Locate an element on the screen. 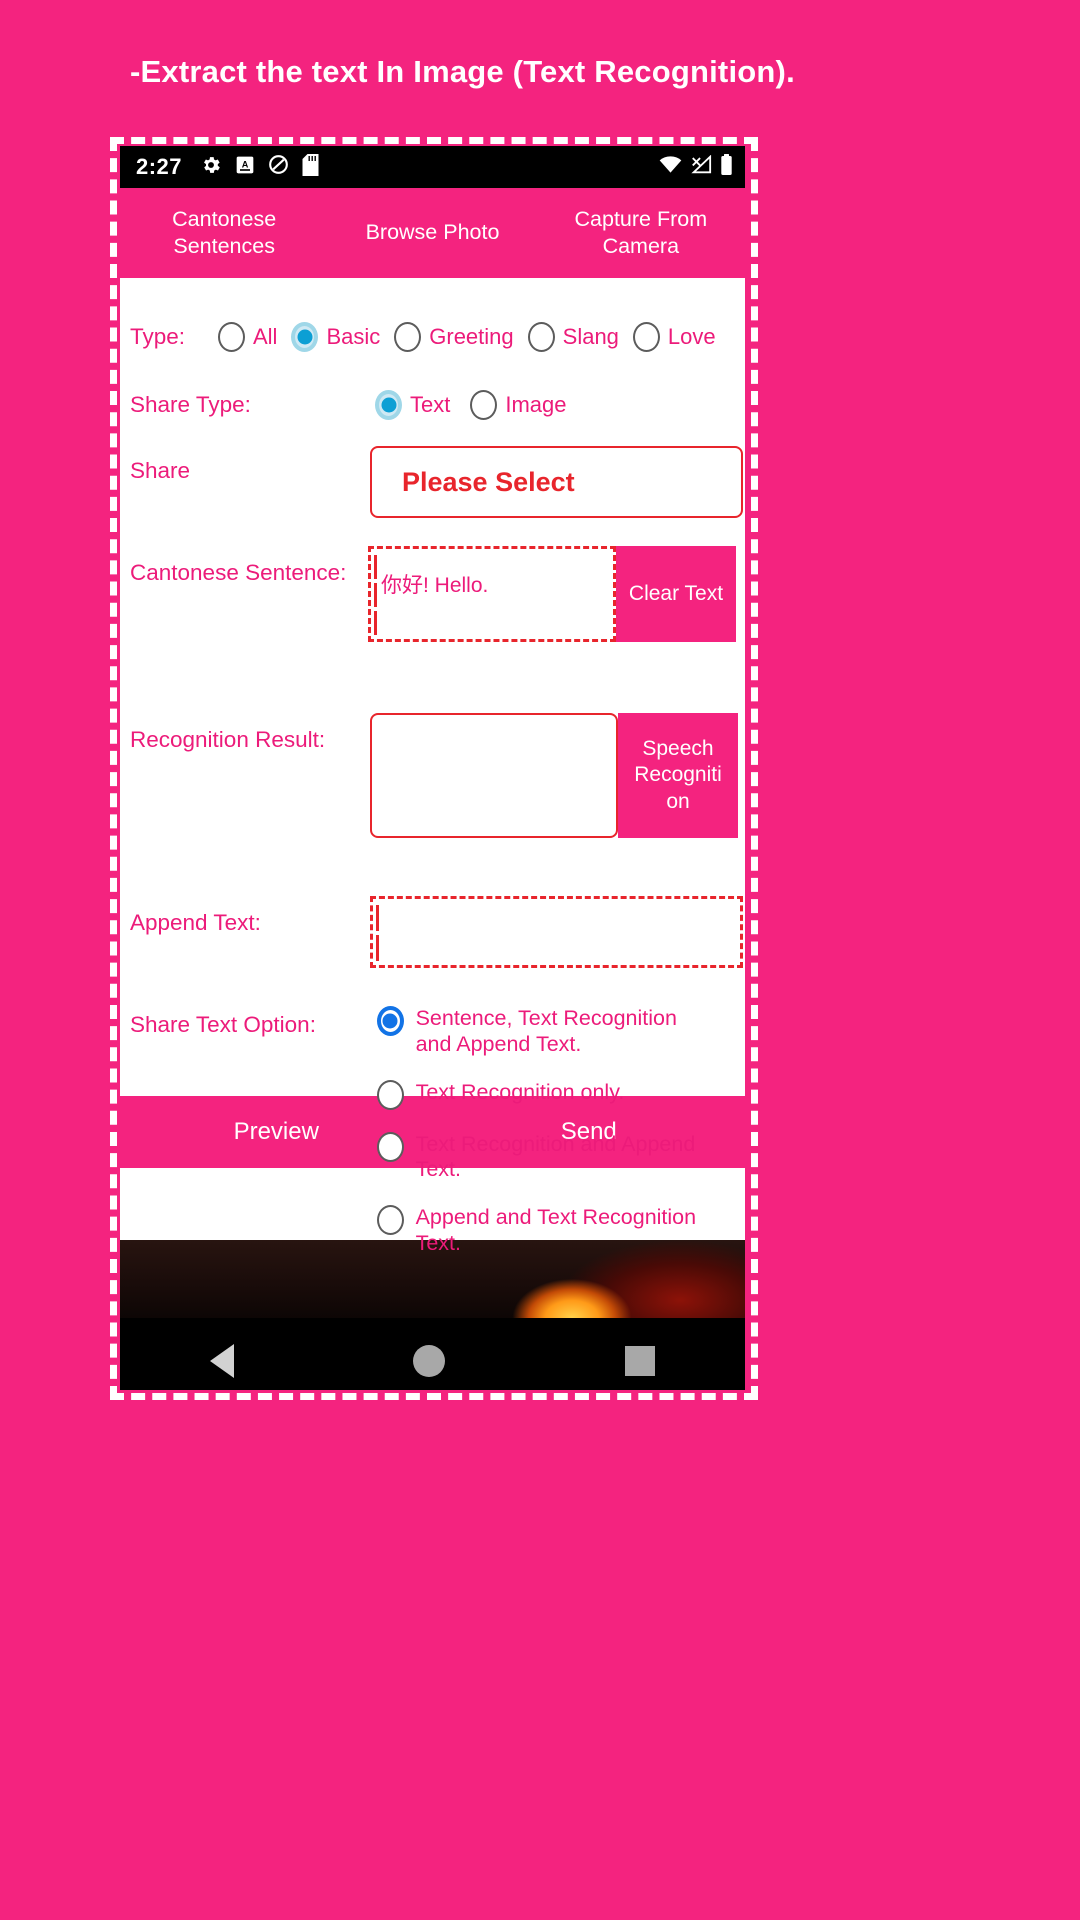 The height and width of the screenshot is (1920, 1080). radio-image-icon is located at coordinates (484, 405).